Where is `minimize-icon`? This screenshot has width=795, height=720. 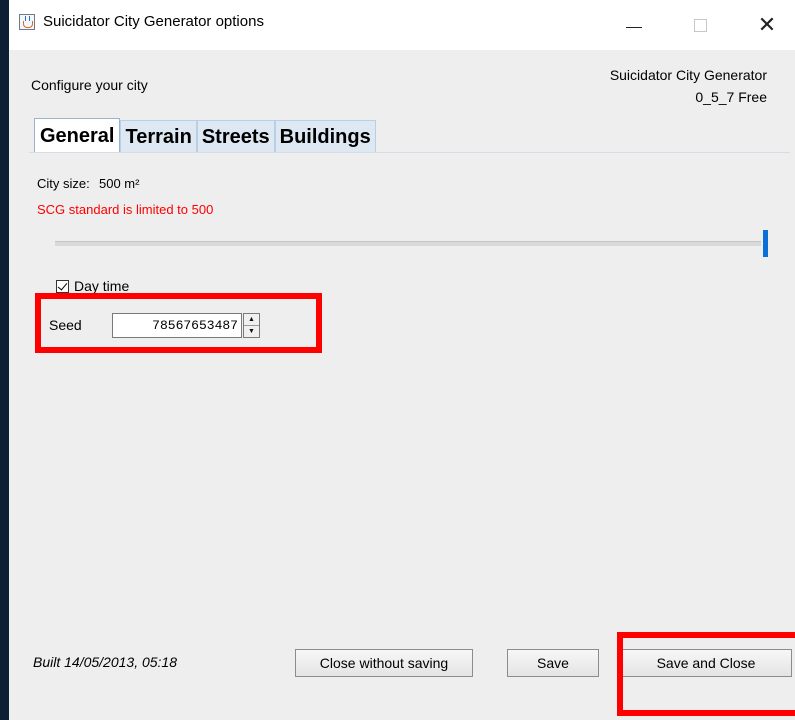
minimize-icon is located at coordinates (634, 27).